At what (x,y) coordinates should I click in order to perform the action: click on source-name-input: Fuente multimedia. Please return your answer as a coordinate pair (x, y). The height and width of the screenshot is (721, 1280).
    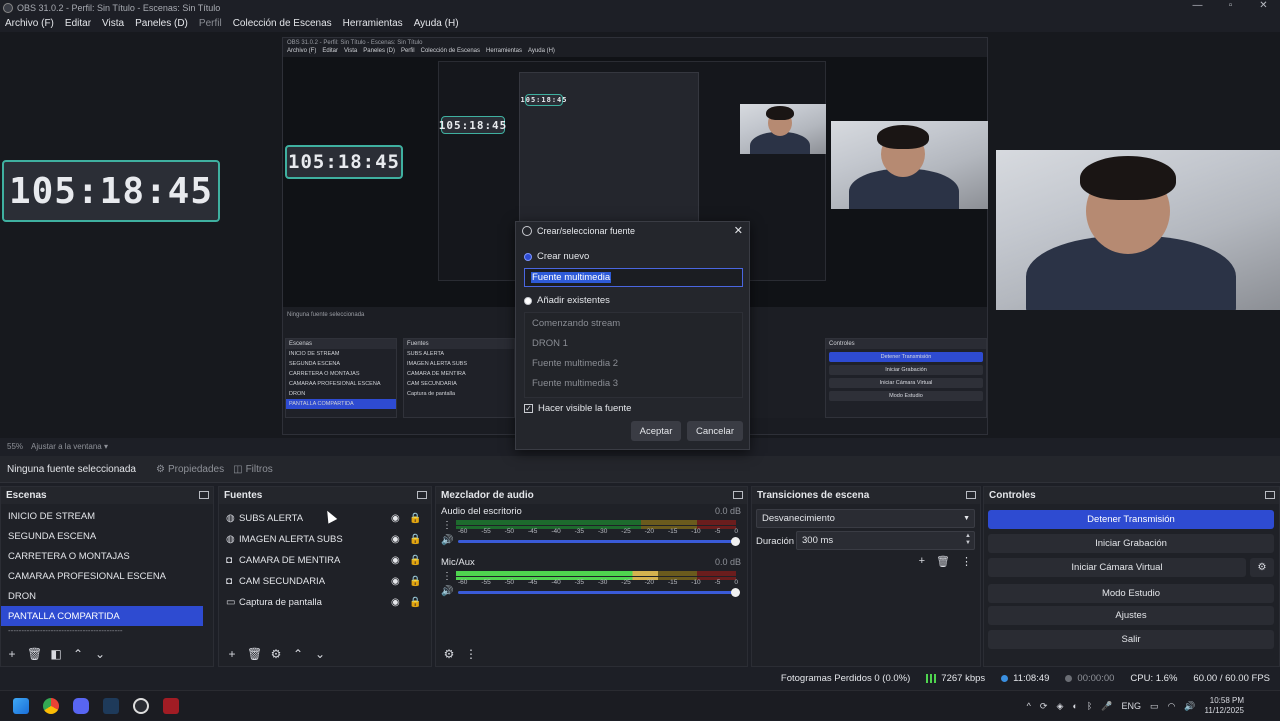
    Looking at the image, I should click on (633, 277).